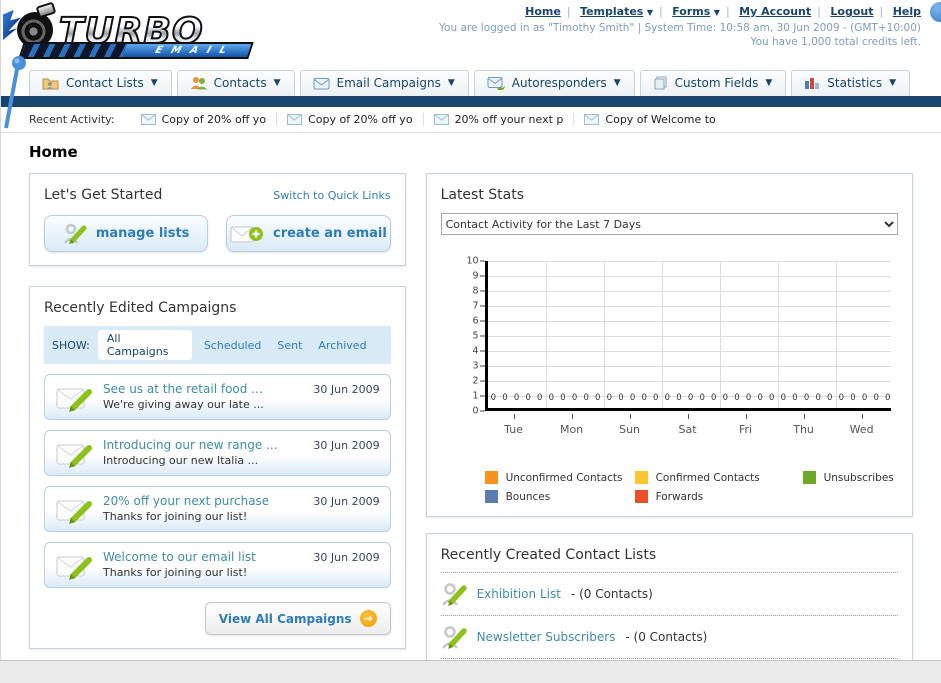 This screenshot has height=683, width=941. Describe the element at coordinates (496, 83) in the screenshot. I see `envelope-reply-icon` at that location.